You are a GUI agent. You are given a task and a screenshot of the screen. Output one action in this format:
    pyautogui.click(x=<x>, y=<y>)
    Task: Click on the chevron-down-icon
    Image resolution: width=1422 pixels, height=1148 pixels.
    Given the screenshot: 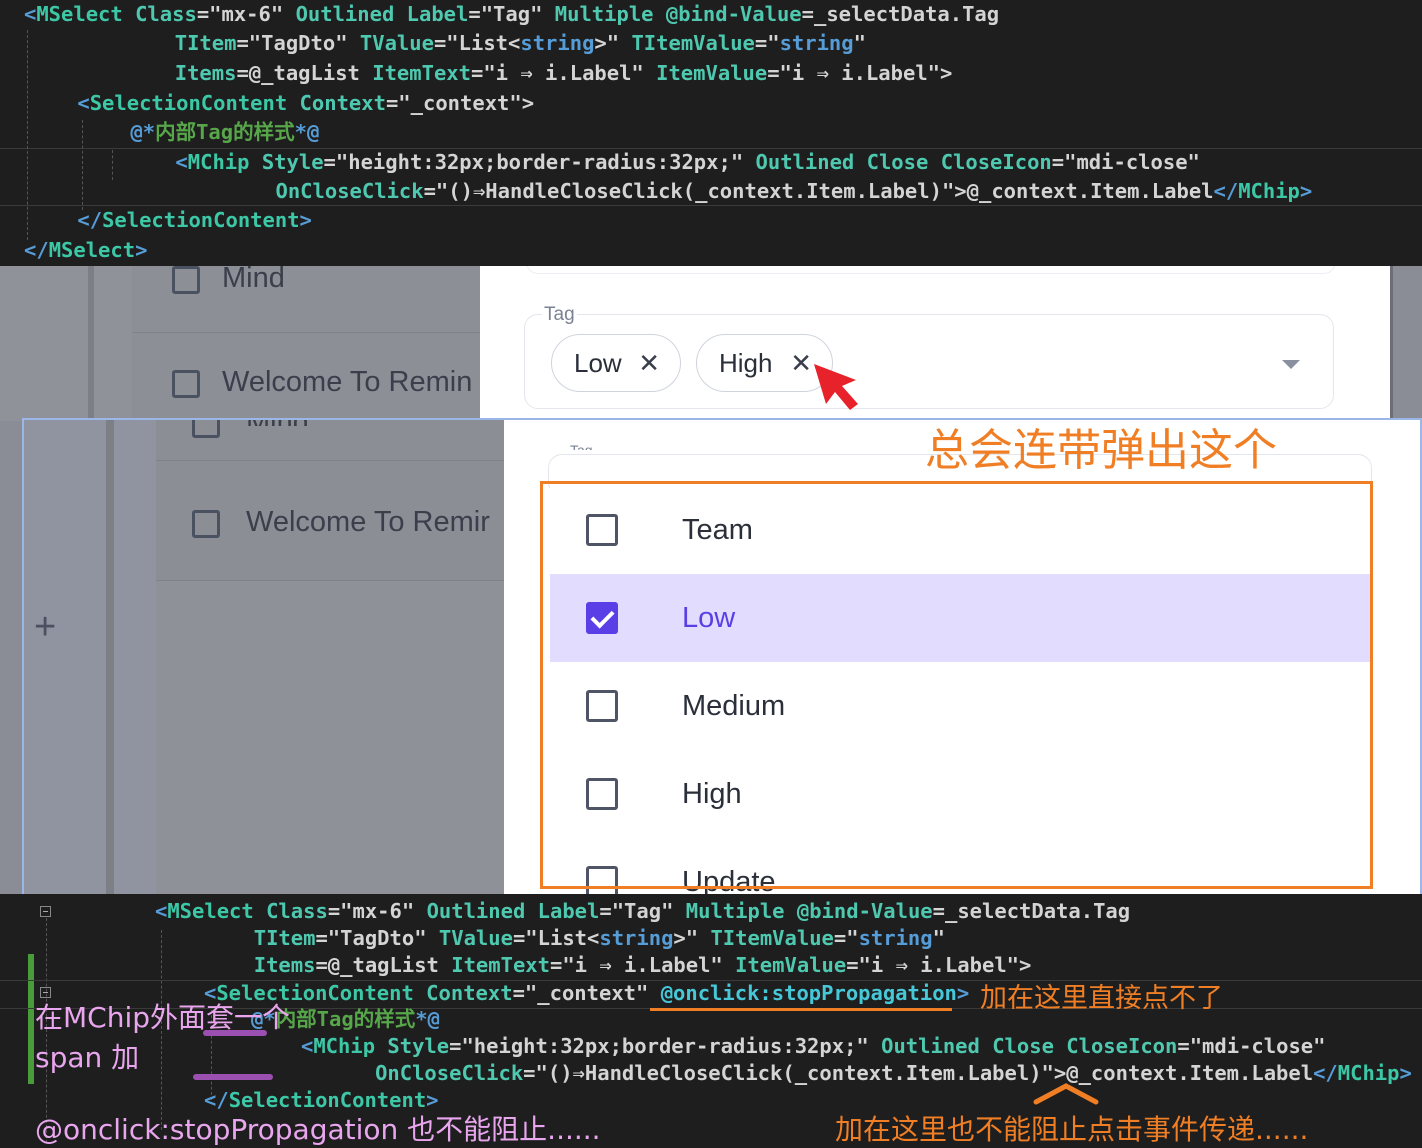 What is the action you would take?
    pyautogui.click(x=1291, y=364)
    